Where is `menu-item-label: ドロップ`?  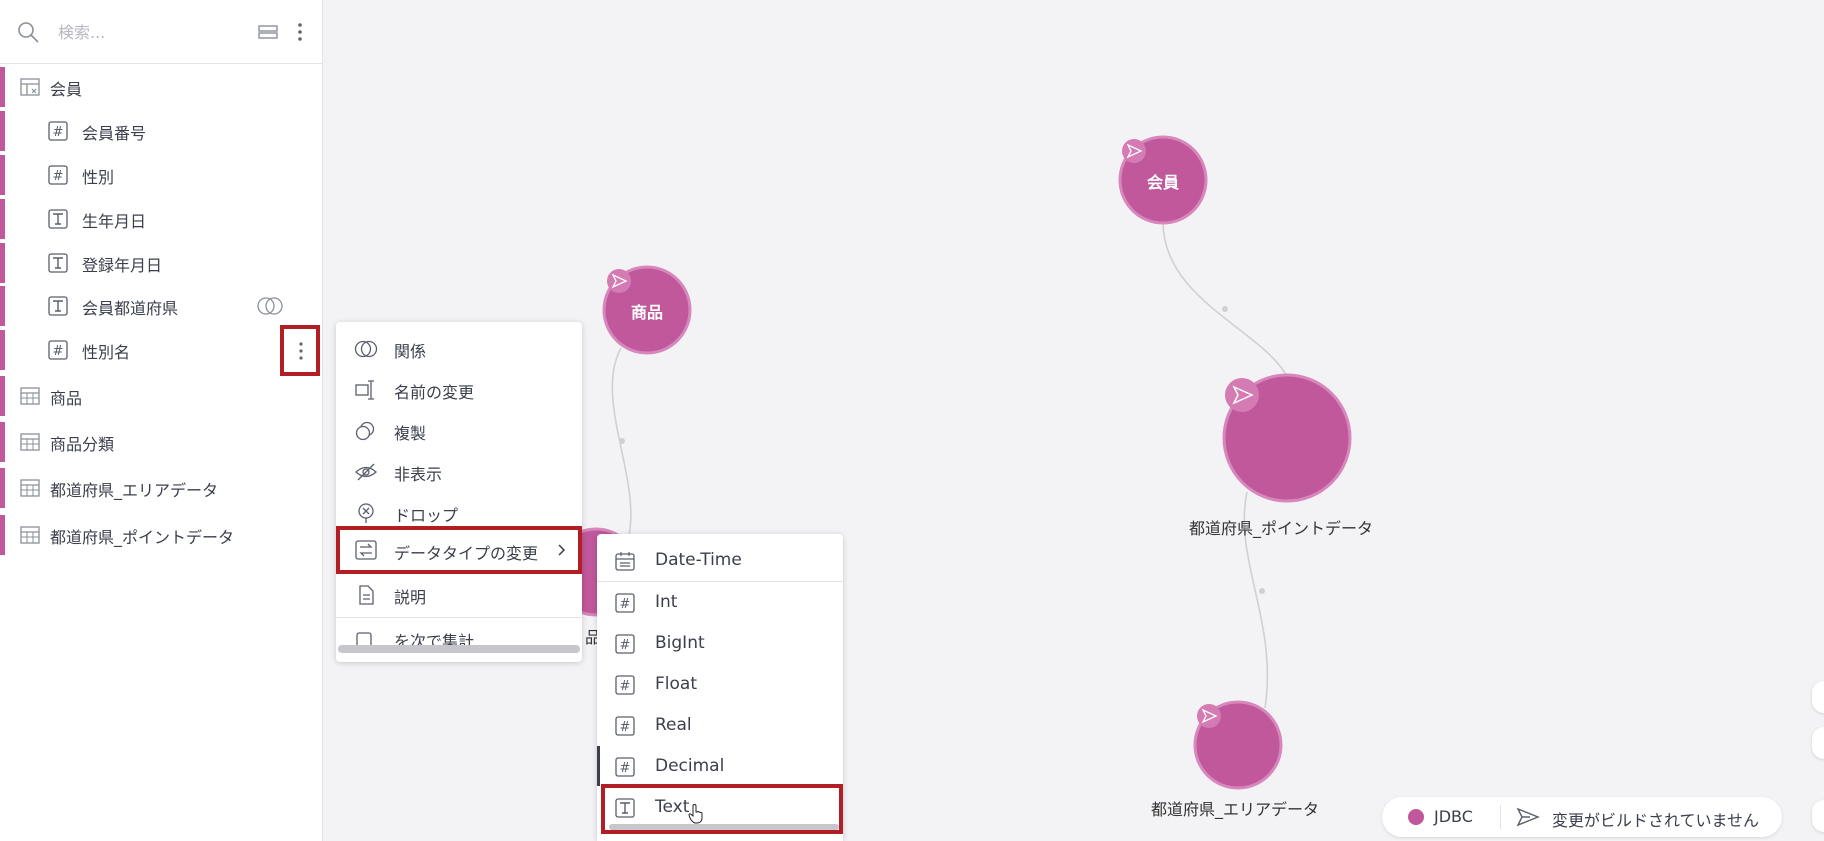 menu-item-label: ドロップ is located at coordinates (426, 515).